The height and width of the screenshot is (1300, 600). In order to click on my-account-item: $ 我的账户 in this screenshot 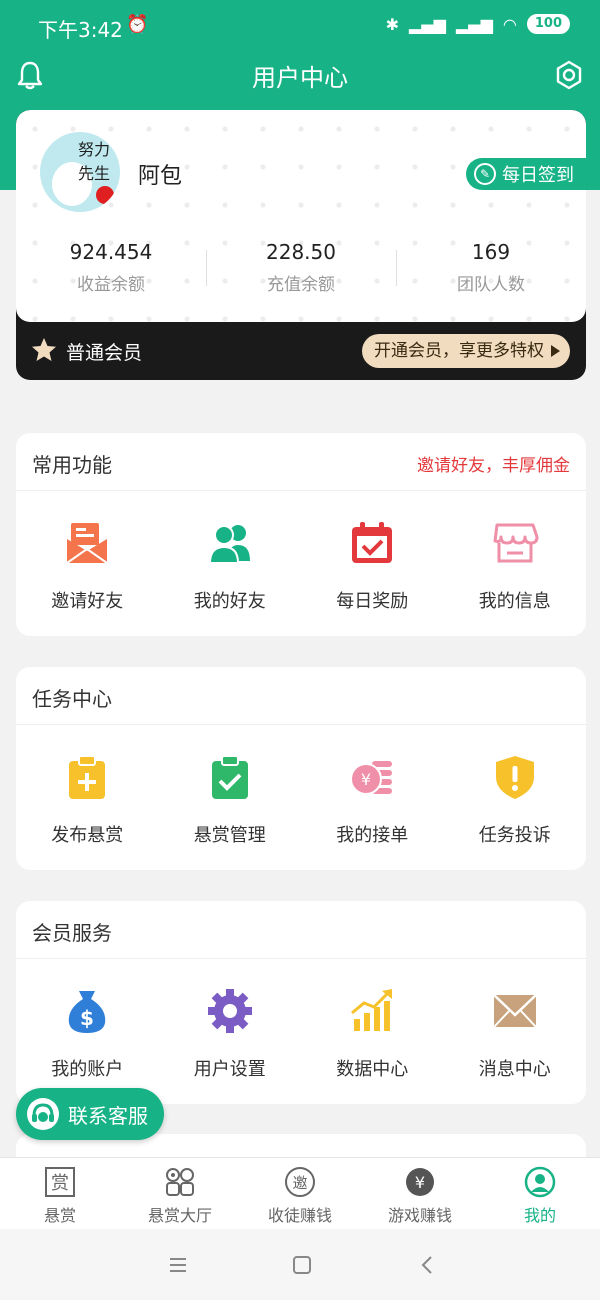, I will do `click(87, 1031)`.